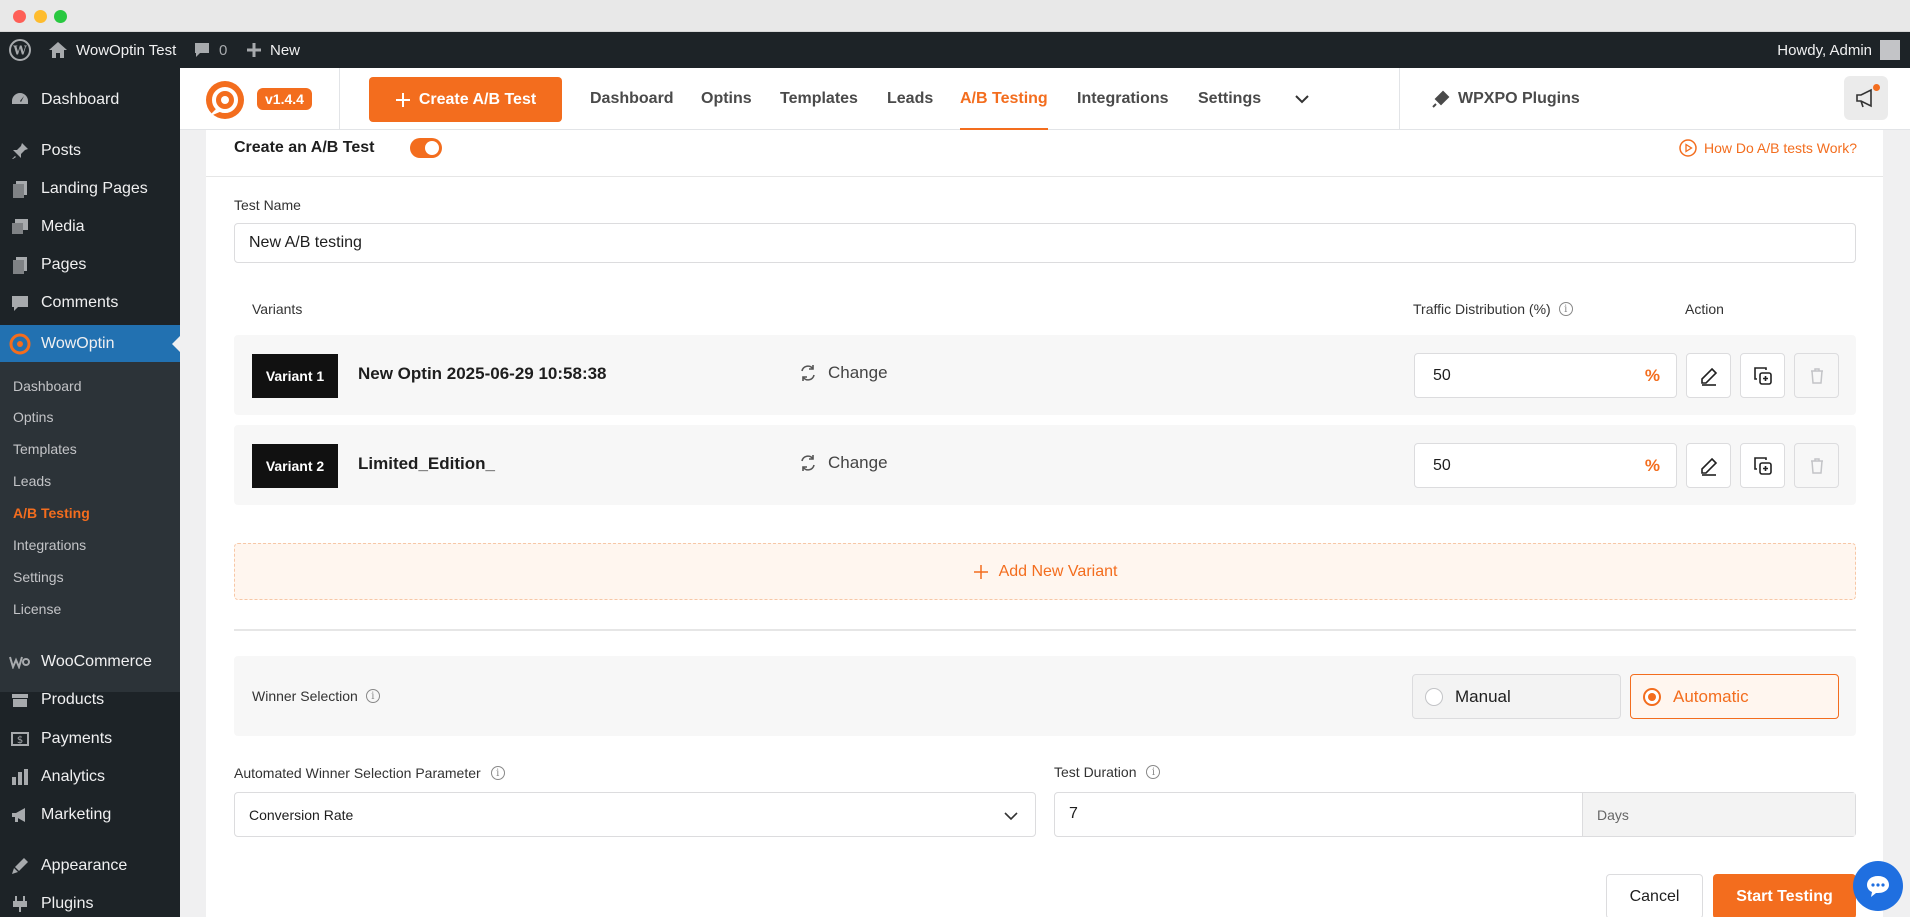  What do you see at coordinates (285, 50) in the screenshot?
I see `new-label: New` at bounding box center [285, 50].